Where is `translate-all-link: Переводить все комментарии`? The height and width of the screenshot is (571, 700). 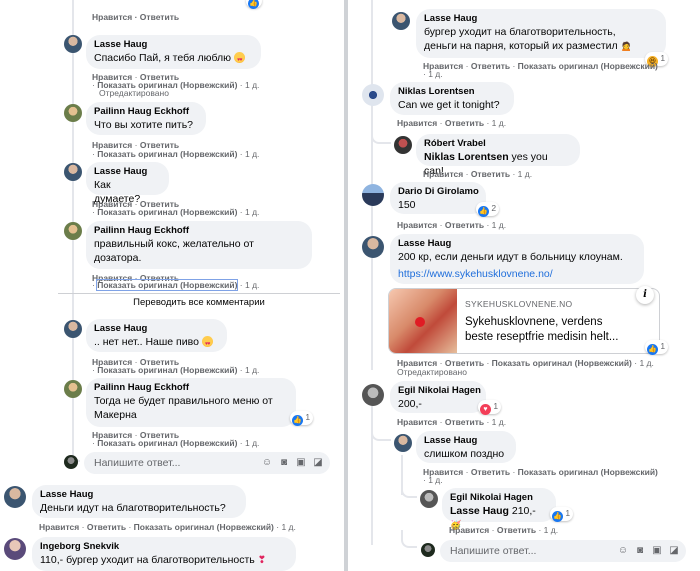 translate-all-link: Переводить все комментарии is located at coordinates (199, 300).